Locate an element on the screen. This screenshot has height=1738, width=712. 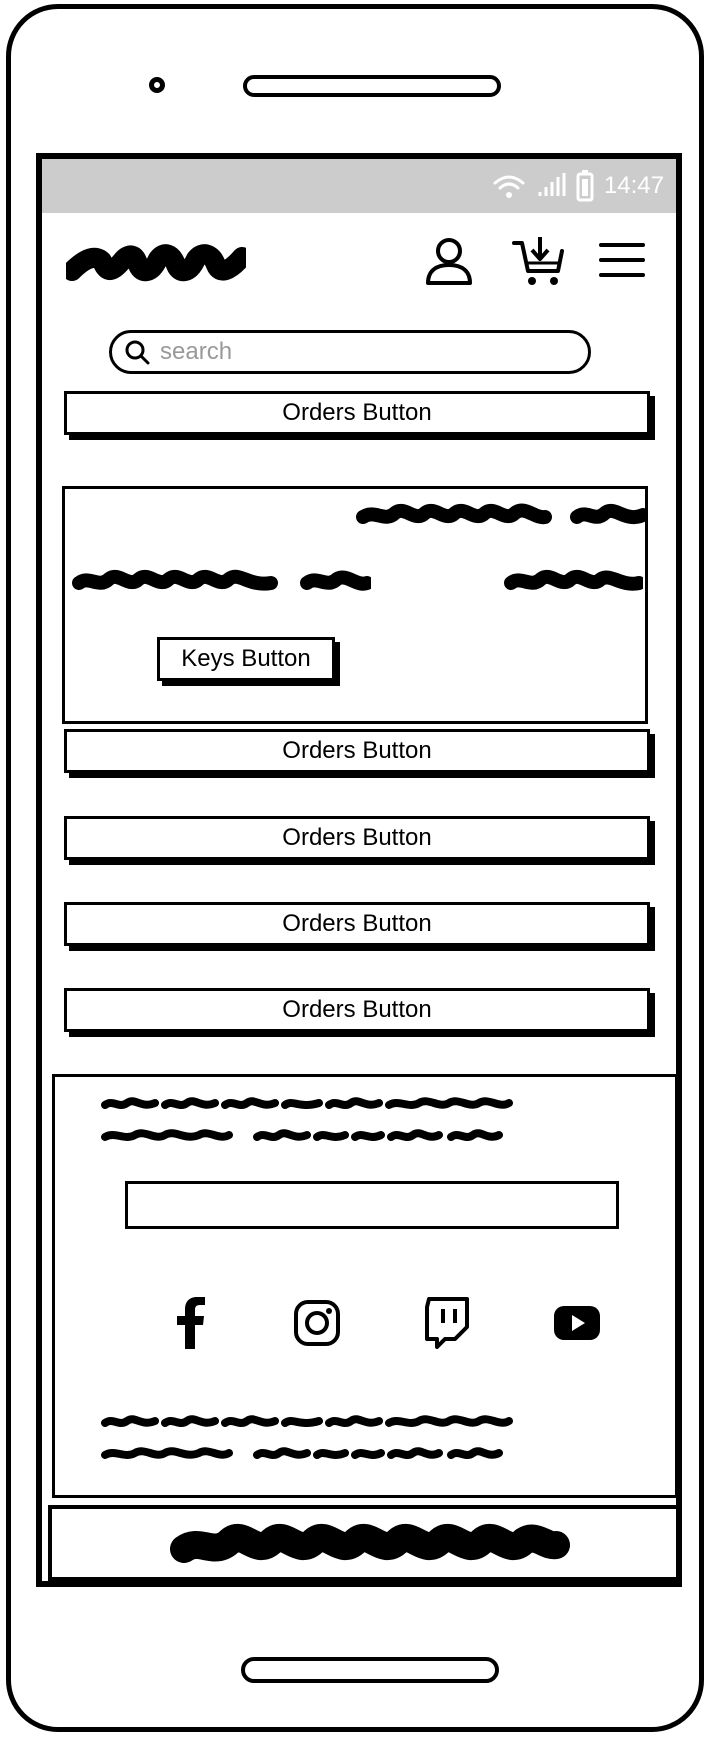
bottom-bar is located at coordinates (362, 1543).